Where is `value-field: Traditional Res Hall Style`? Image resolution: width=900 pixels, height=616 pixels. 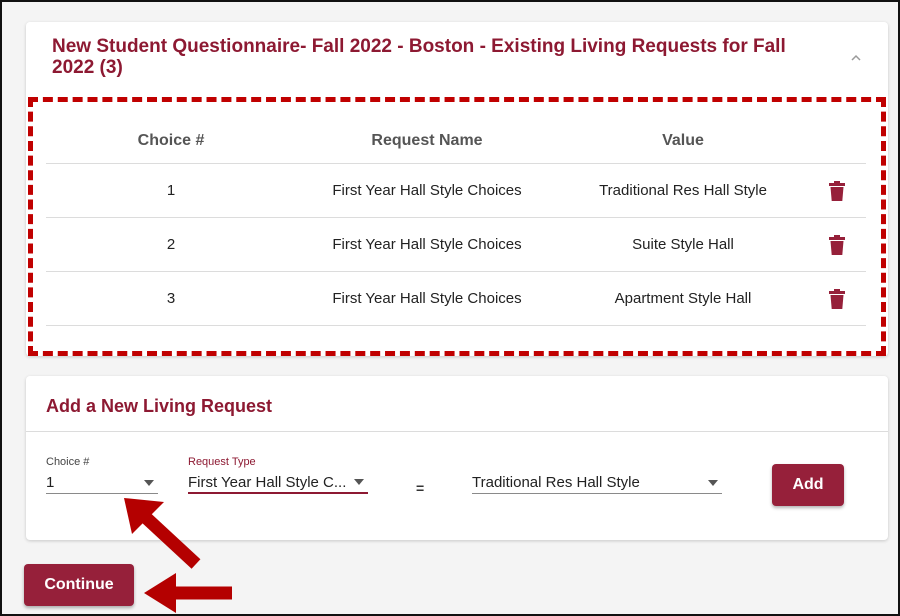 value-field: Traditional Res Hall Style is located at coordinates (597, 483).